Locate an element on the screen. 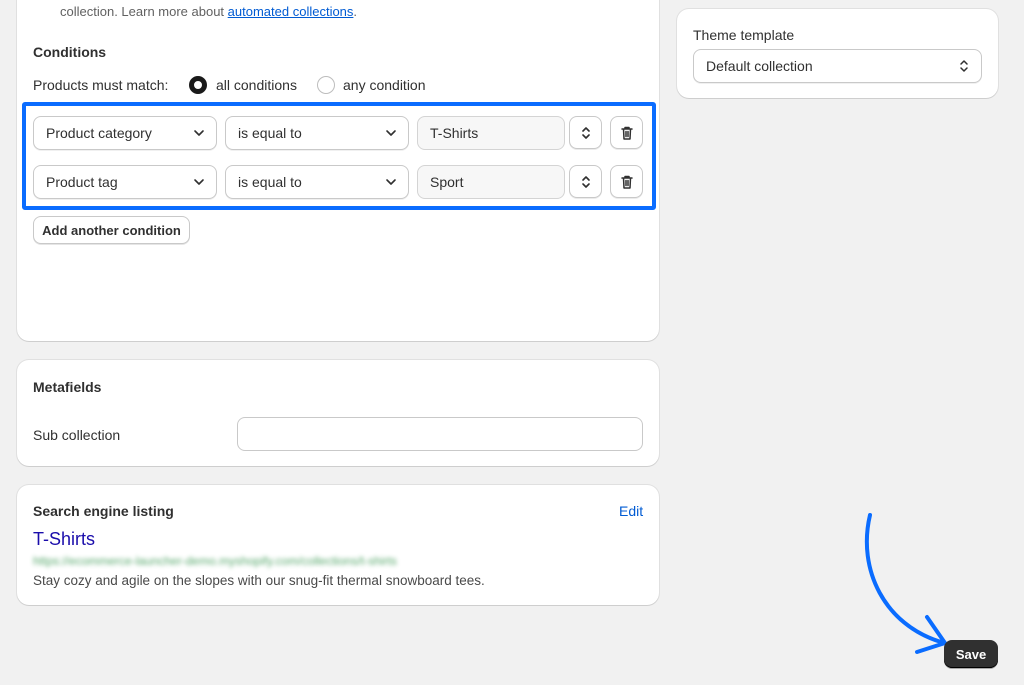  theme-template-select: Default collection is located at coordinates (837, 66).